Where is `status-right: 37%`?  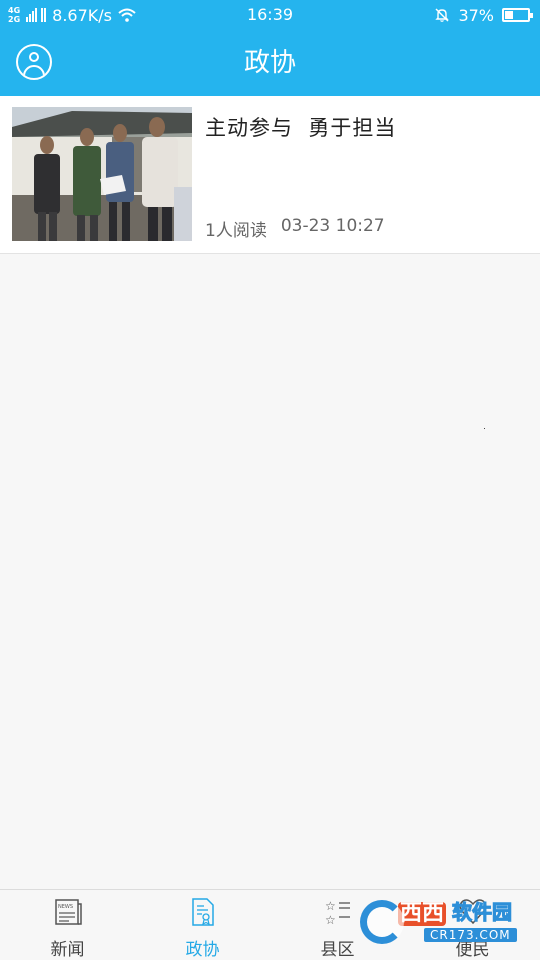 status-right: 37% is located at coordinates (483, 15).